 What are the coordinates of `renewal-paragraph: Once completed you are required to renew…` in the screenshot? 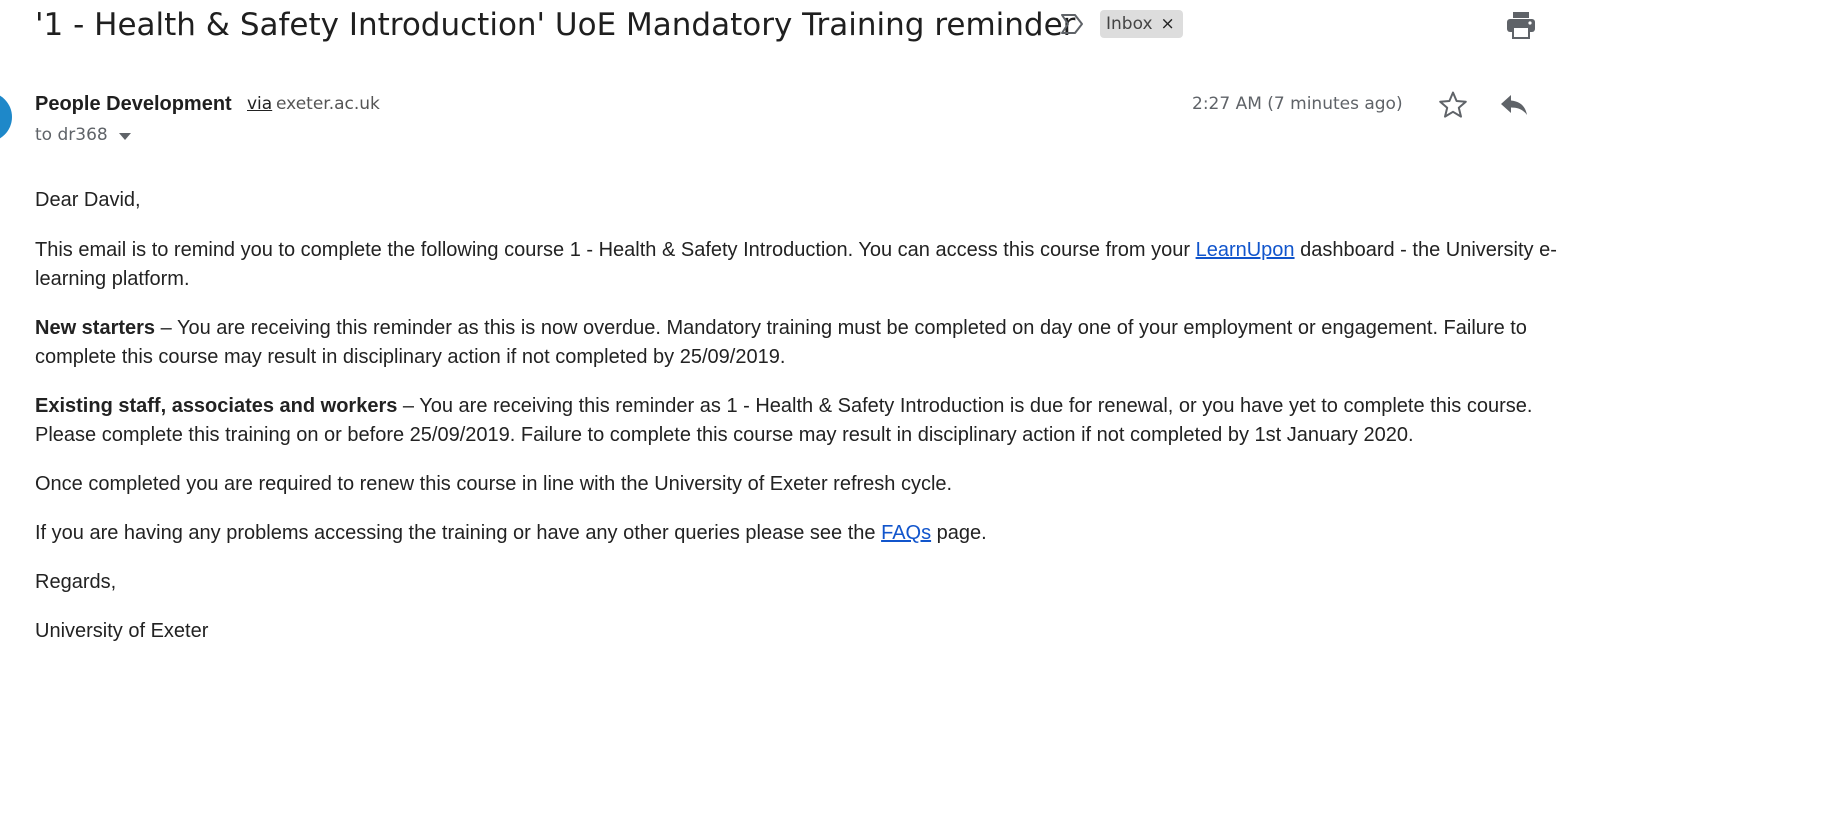 It's located at (494, 484).